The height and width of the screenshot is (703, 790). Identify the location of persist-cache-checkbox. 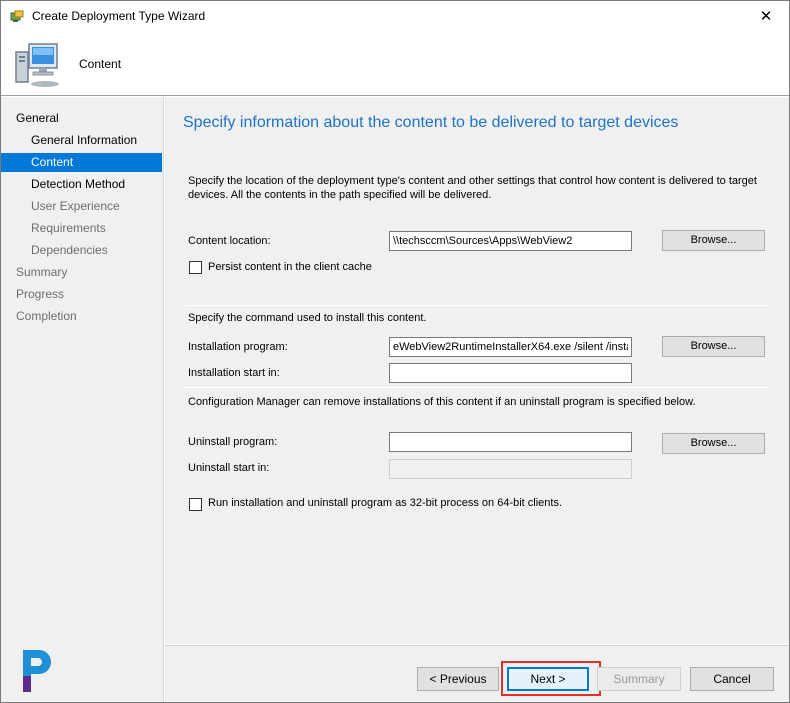
(195, 267).